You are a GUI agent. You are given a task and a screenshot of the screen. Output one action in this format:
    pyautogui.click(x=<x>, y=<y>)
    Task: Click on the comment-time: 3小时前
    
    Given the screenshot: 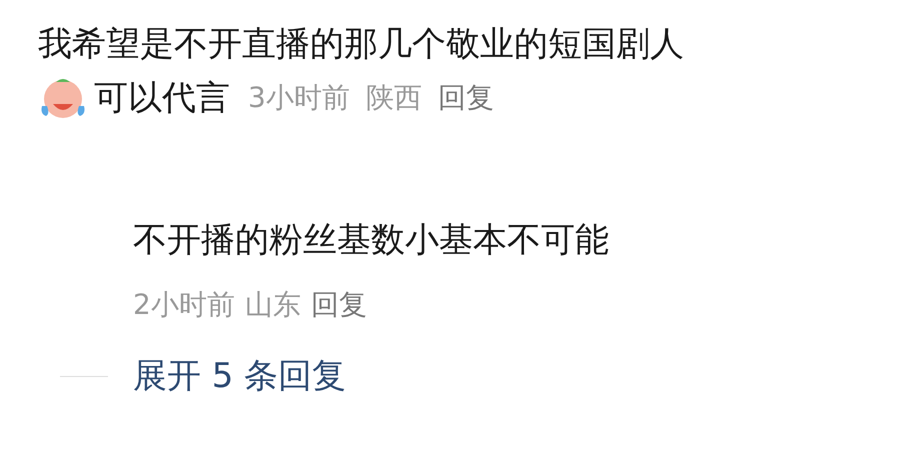 What is the action you would take?
    pyautogui.click(x=299, y=98)
    